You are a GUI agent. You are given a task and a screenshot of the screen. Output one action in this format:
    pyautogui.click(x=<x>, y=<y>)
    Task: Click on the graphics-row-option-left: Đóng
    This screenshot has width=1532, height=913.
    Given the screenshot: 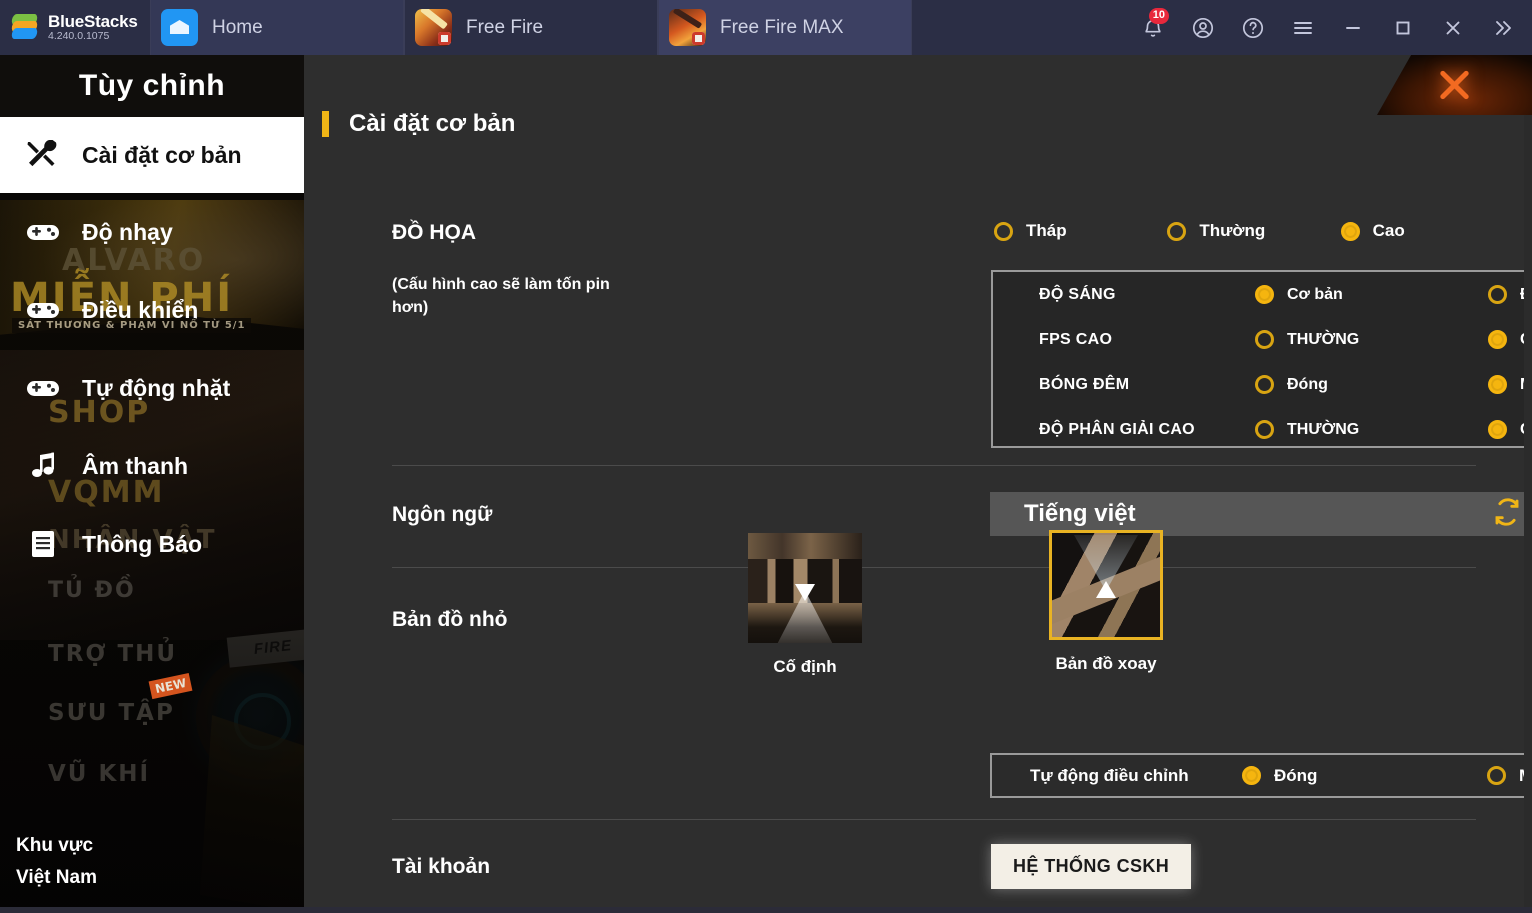 What is the action you would take?
    pyautogui.click(x=1371, y=384)
    